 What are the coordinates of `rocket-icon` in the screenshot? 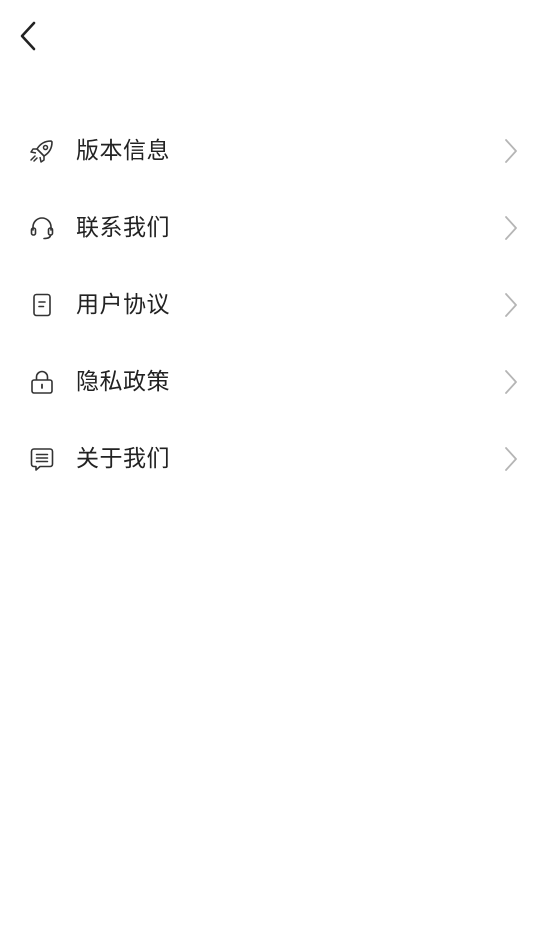 It's located at (42, 151).